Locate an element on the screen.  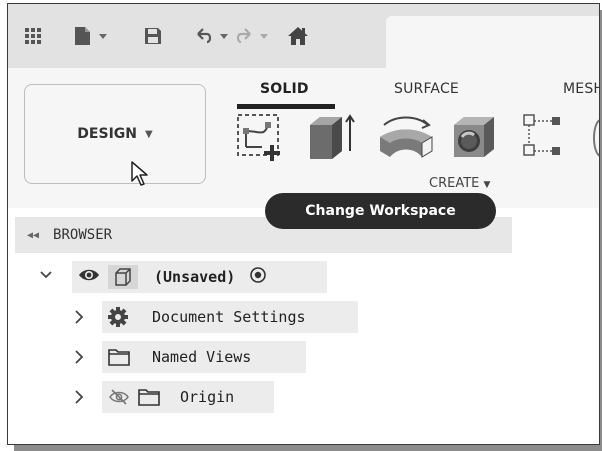
visibility-eye-icon is located at coordinates (89, 277).